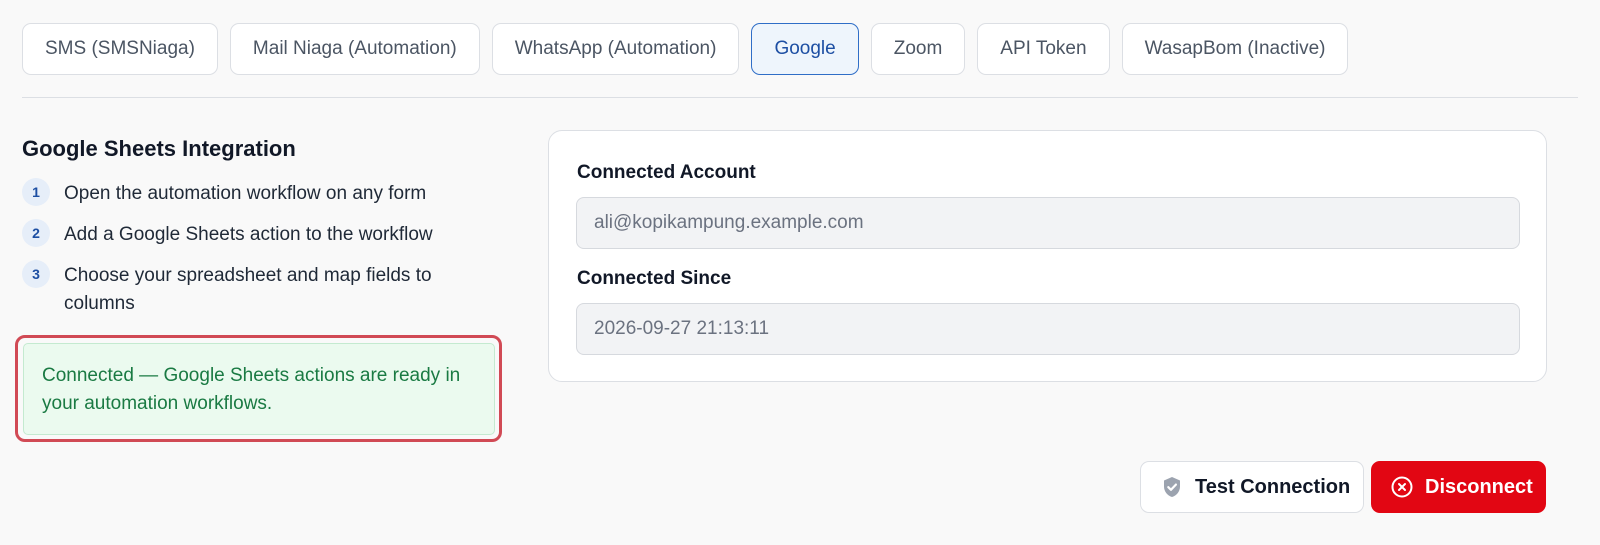  Describe the element at coordinates (1273, 486) in the screenshot. I see `test-connection-label: Test Connection` at that location.